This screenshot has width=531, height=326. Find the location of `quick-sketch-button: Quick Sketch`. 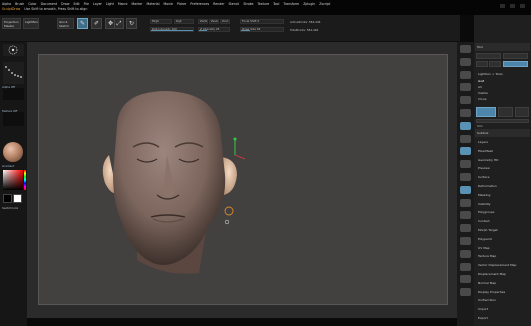

quick-sketch-button: Quick Sketch is located at coordinates (65, 23).